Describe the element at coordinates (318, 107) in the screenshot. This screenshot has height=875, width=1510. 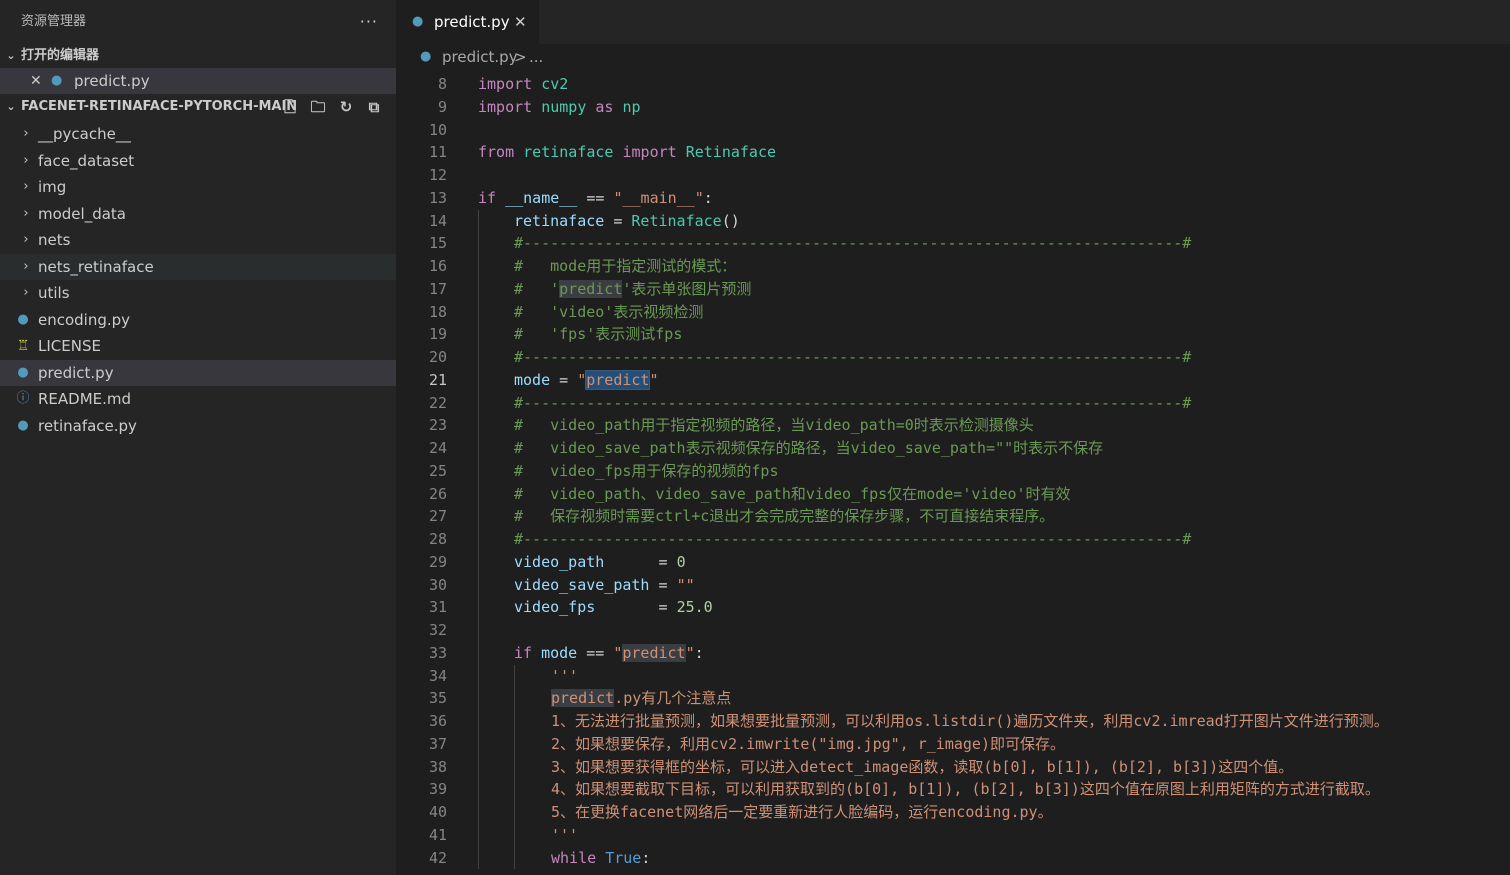
I see `new-folder-icon: 🗀` at that location.